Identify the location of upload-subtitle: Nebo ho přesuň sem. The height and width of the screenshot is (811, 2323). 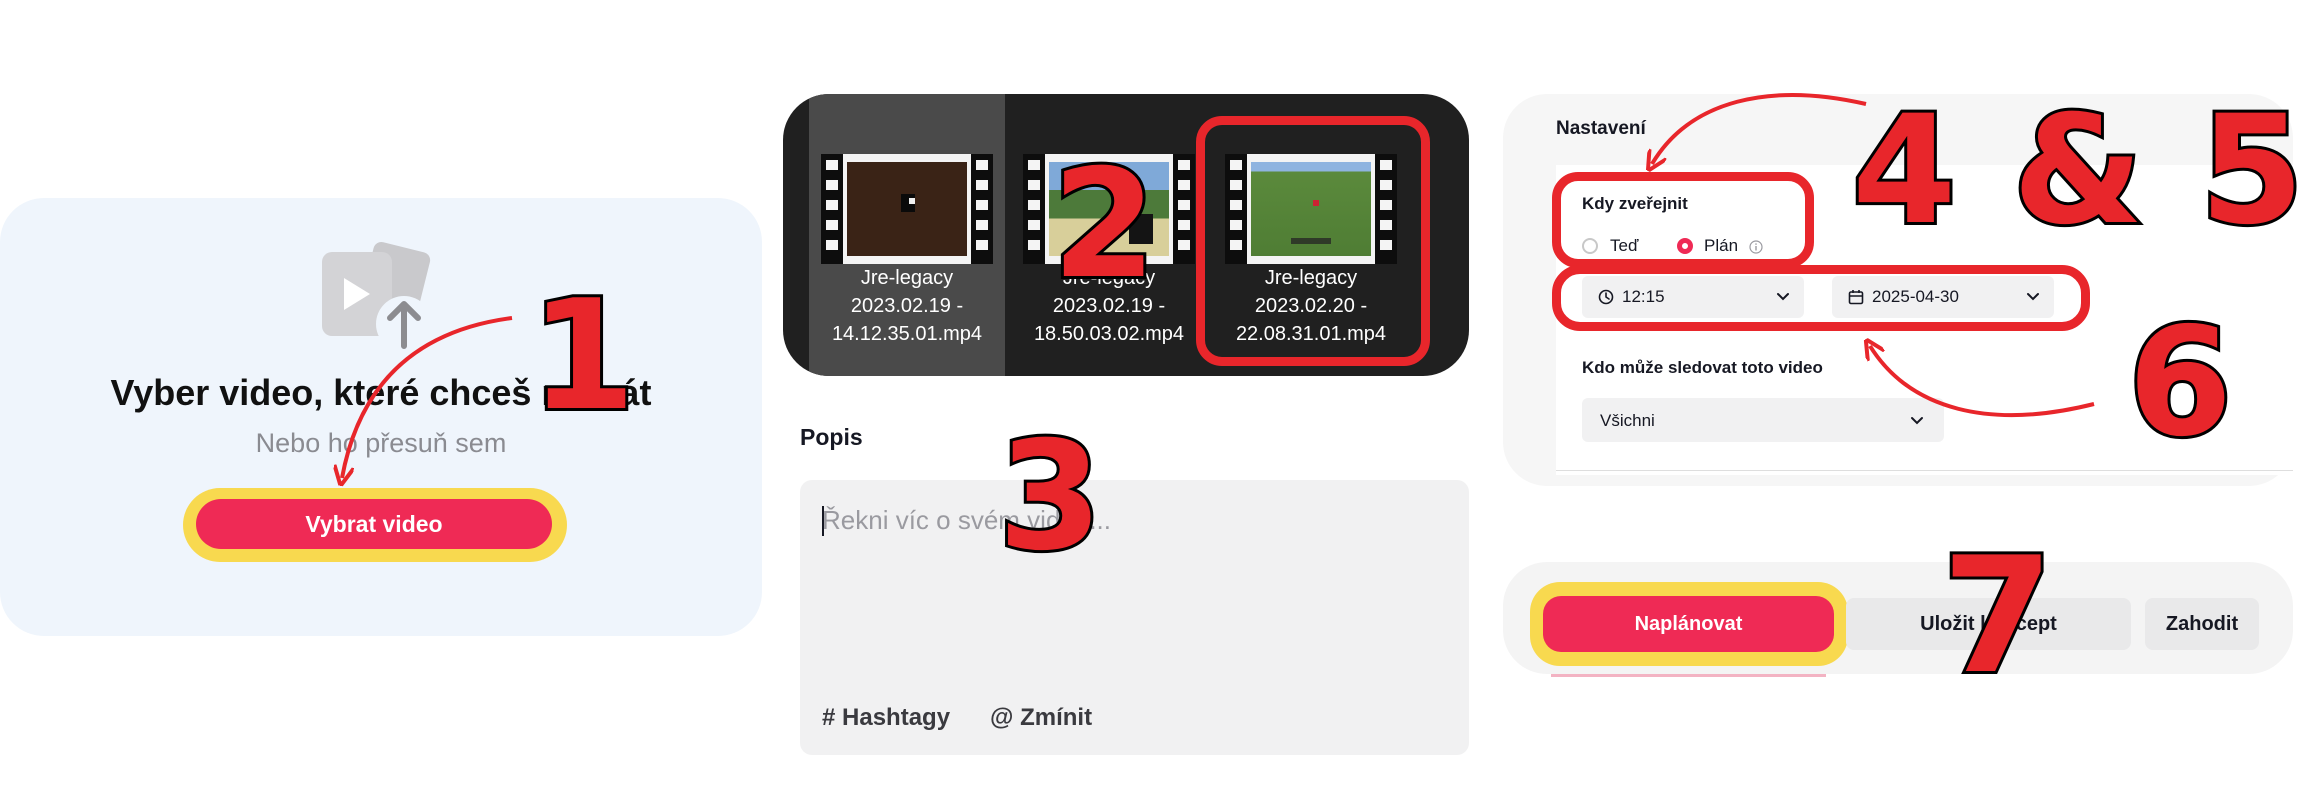
(381, 443).